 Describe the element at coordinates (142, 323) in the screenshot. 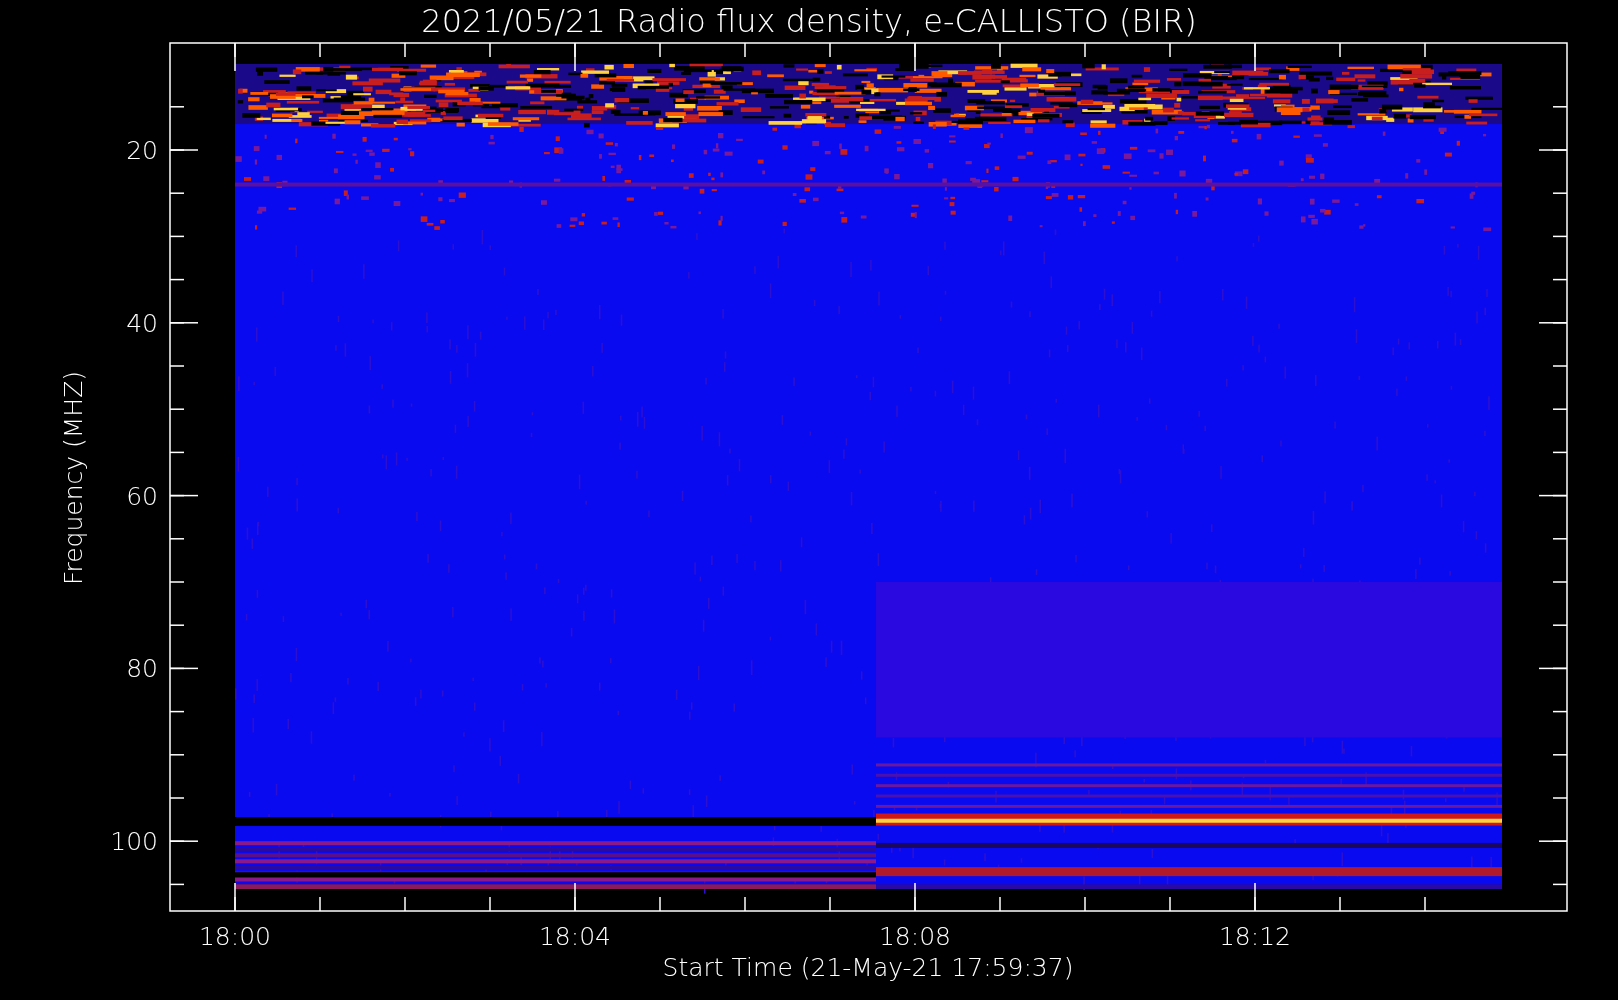

I see `y-tick-label: 40` at that location.